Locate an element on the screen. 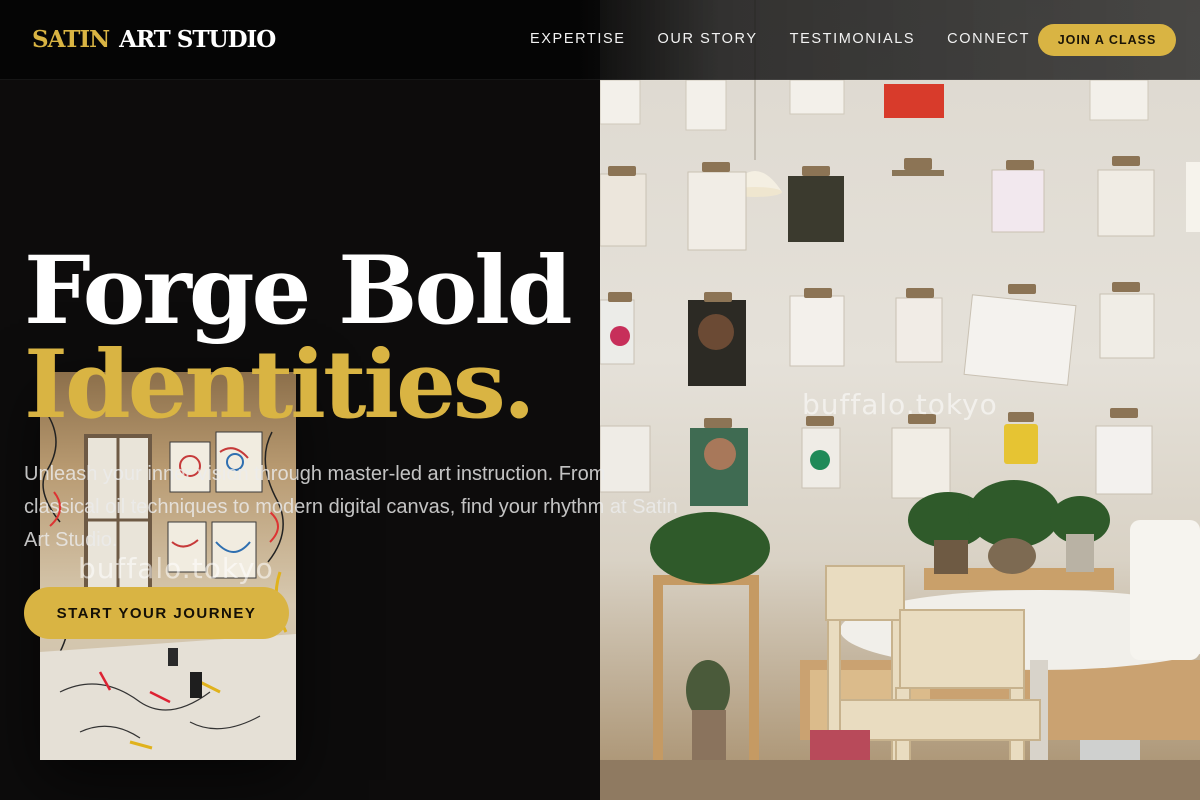  nav-link-testimonials: TESTIMONIALS is located at coordinates (853, 39).